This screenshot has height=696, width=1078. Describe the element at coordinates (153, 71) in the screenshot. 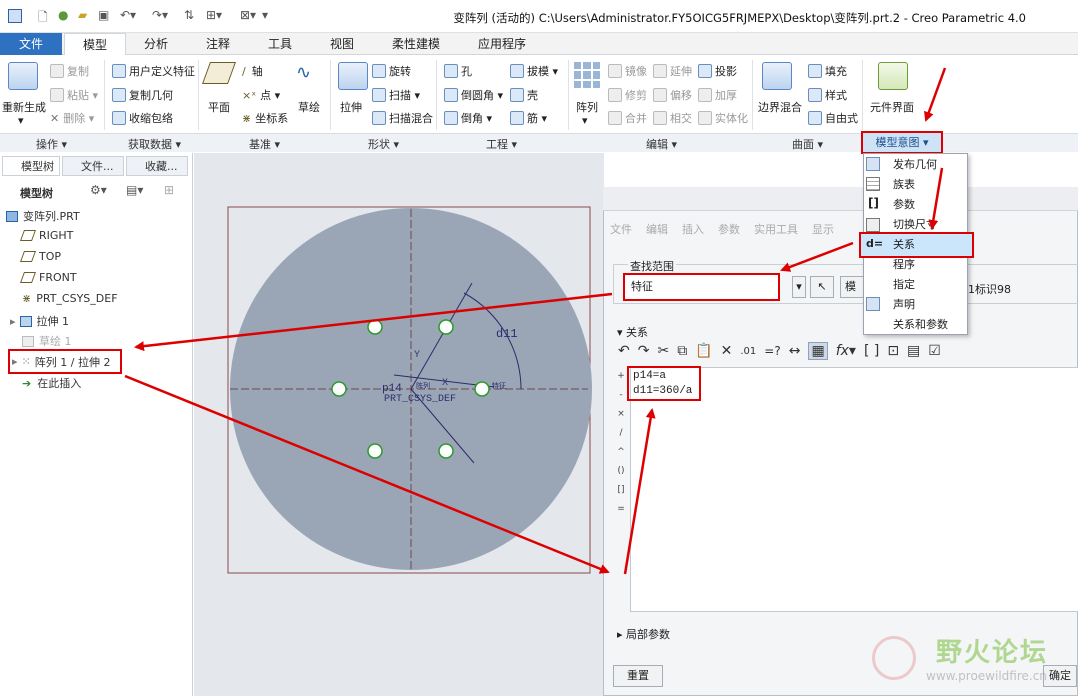

I see `udf-button: 用户定义特征` at that location.